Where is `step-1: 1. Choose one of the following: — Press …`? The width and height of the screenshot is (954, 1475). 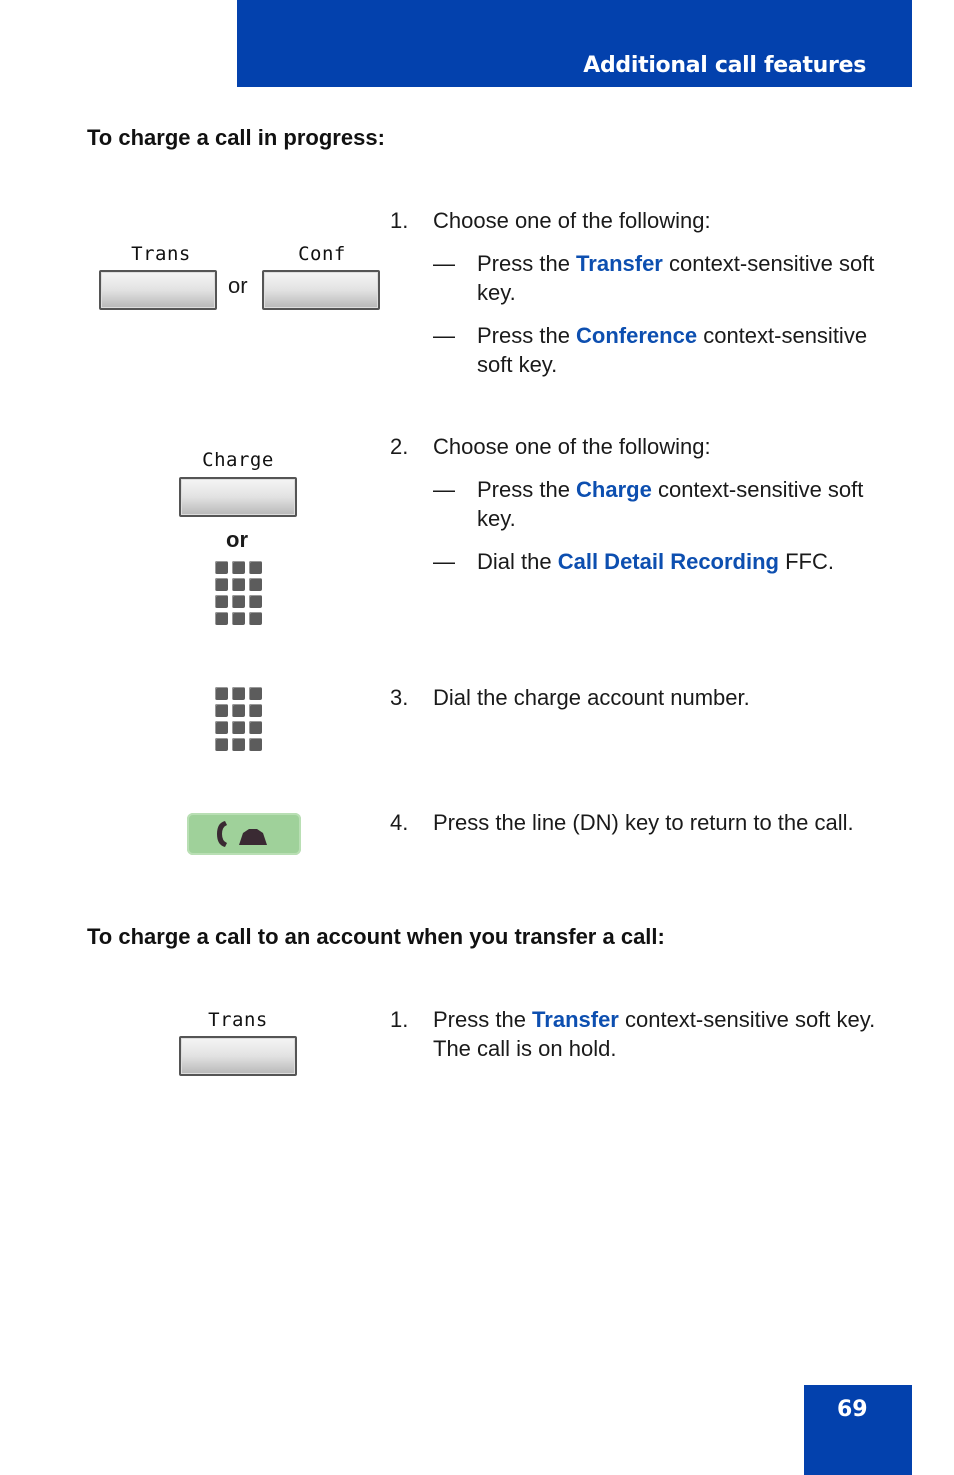
step-1: 1. Choose one of the following: — Press … is located at coordinates (635, 292).